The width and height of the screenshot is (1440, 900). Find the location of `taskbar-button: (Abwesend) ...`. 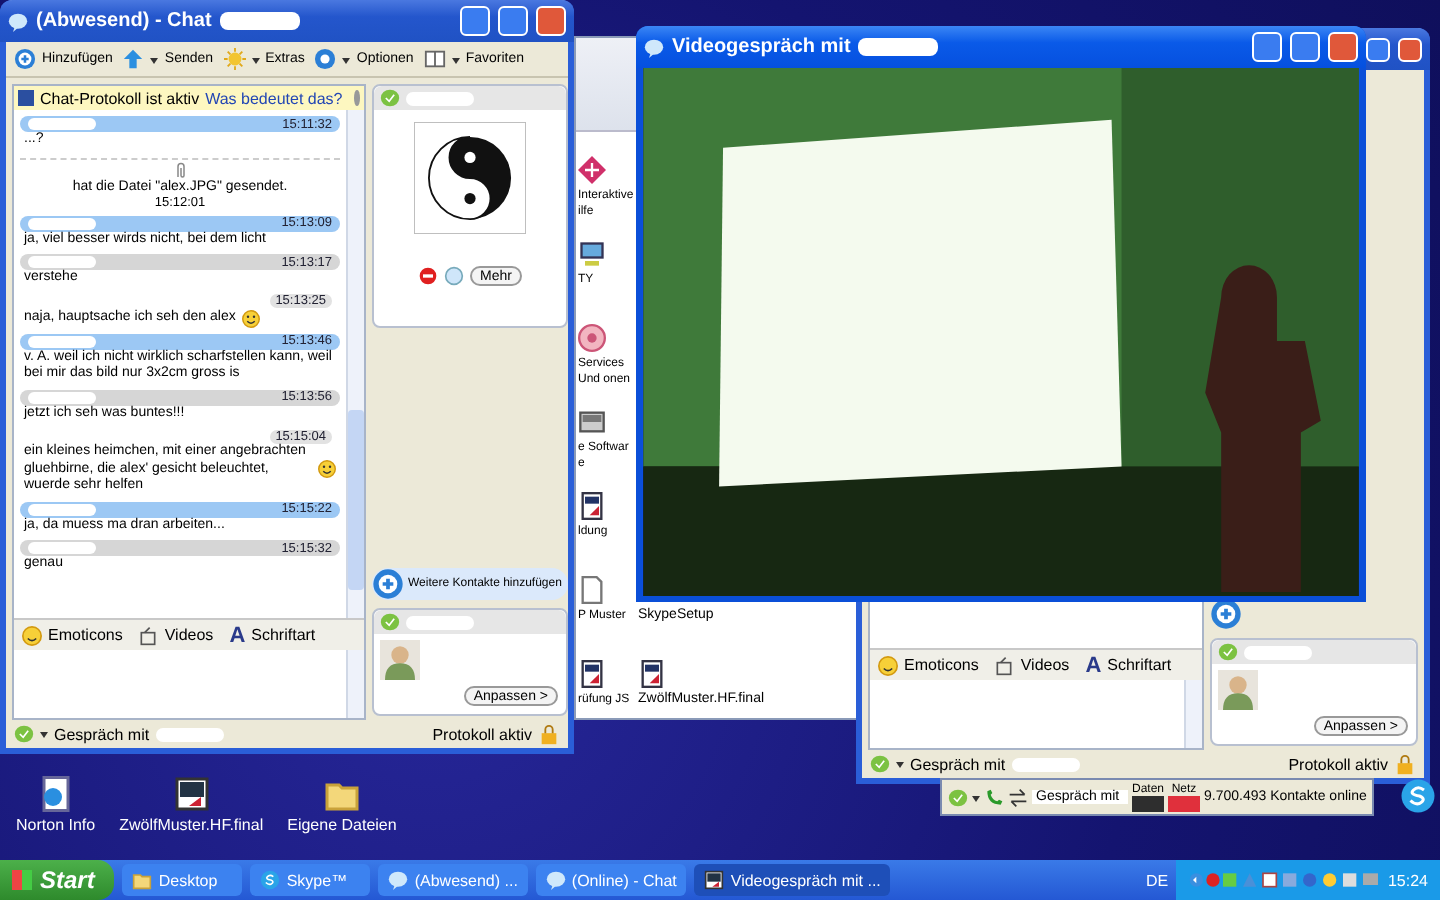

taskbar-button: (Abwesend) ... is located at coordinates (453, 880).